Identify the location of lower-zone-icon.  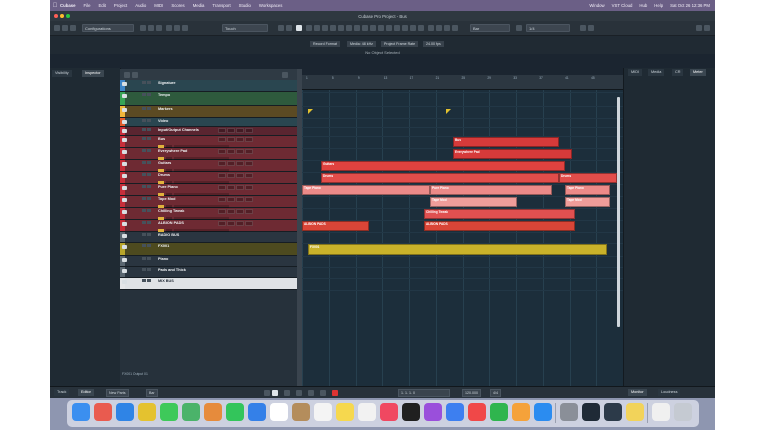
(185, 28).